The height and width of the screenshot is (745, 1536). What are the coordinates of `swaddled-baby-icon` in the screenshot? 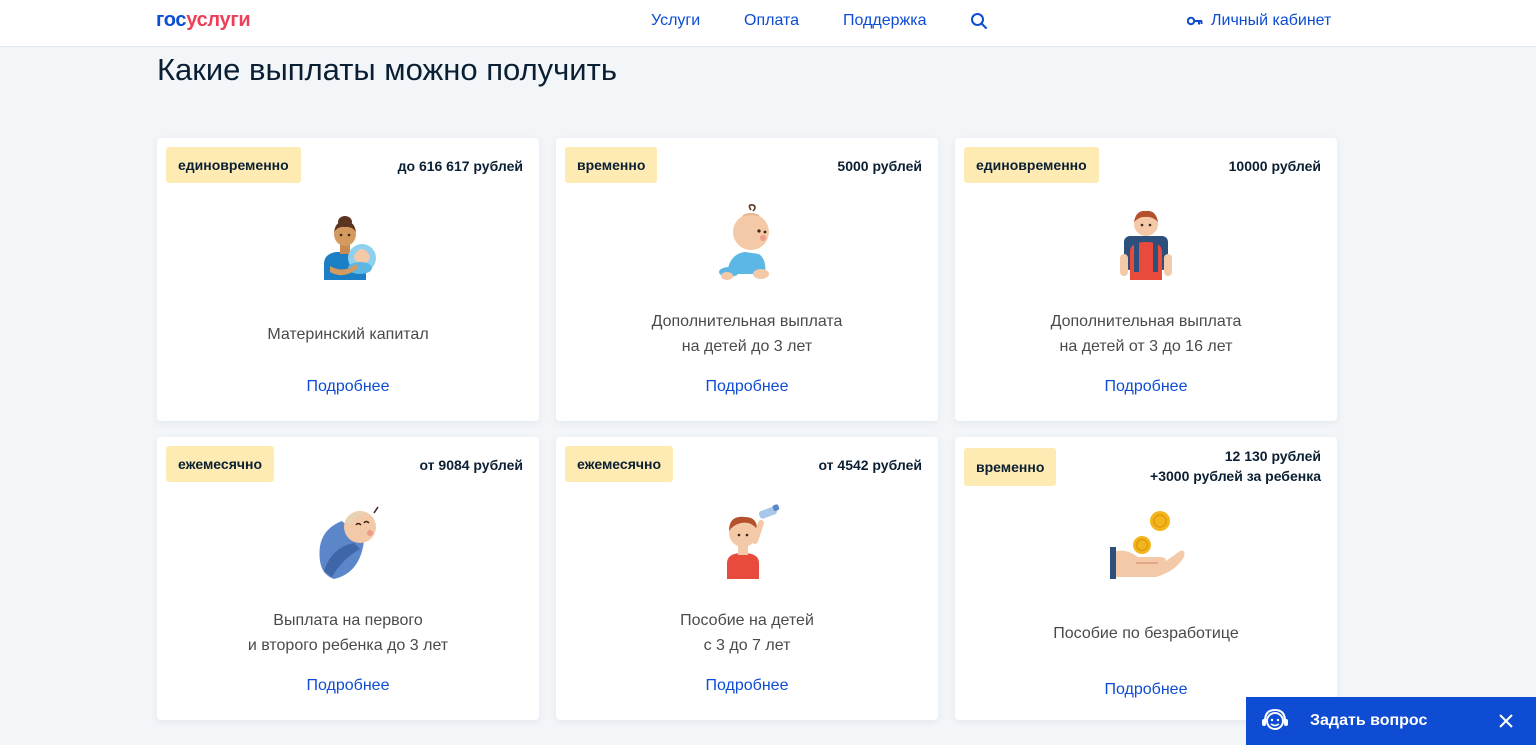 It's located at (349, 542).